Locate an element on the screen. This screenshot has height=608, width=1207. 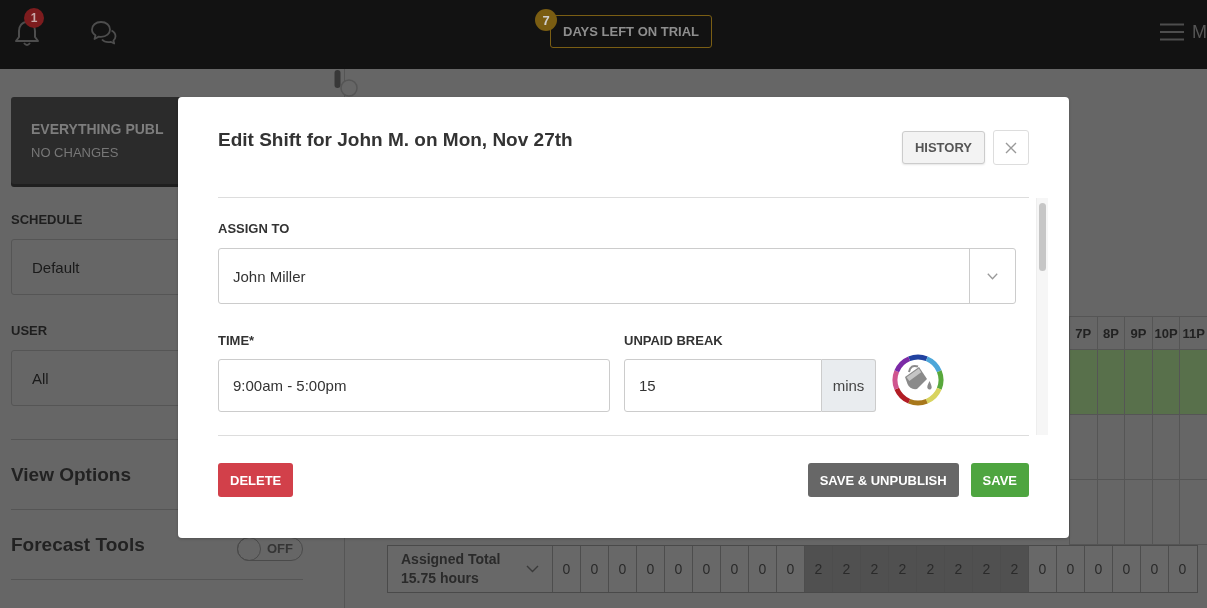
trial-days-badge: 7 is located at coordinates (546, 20).